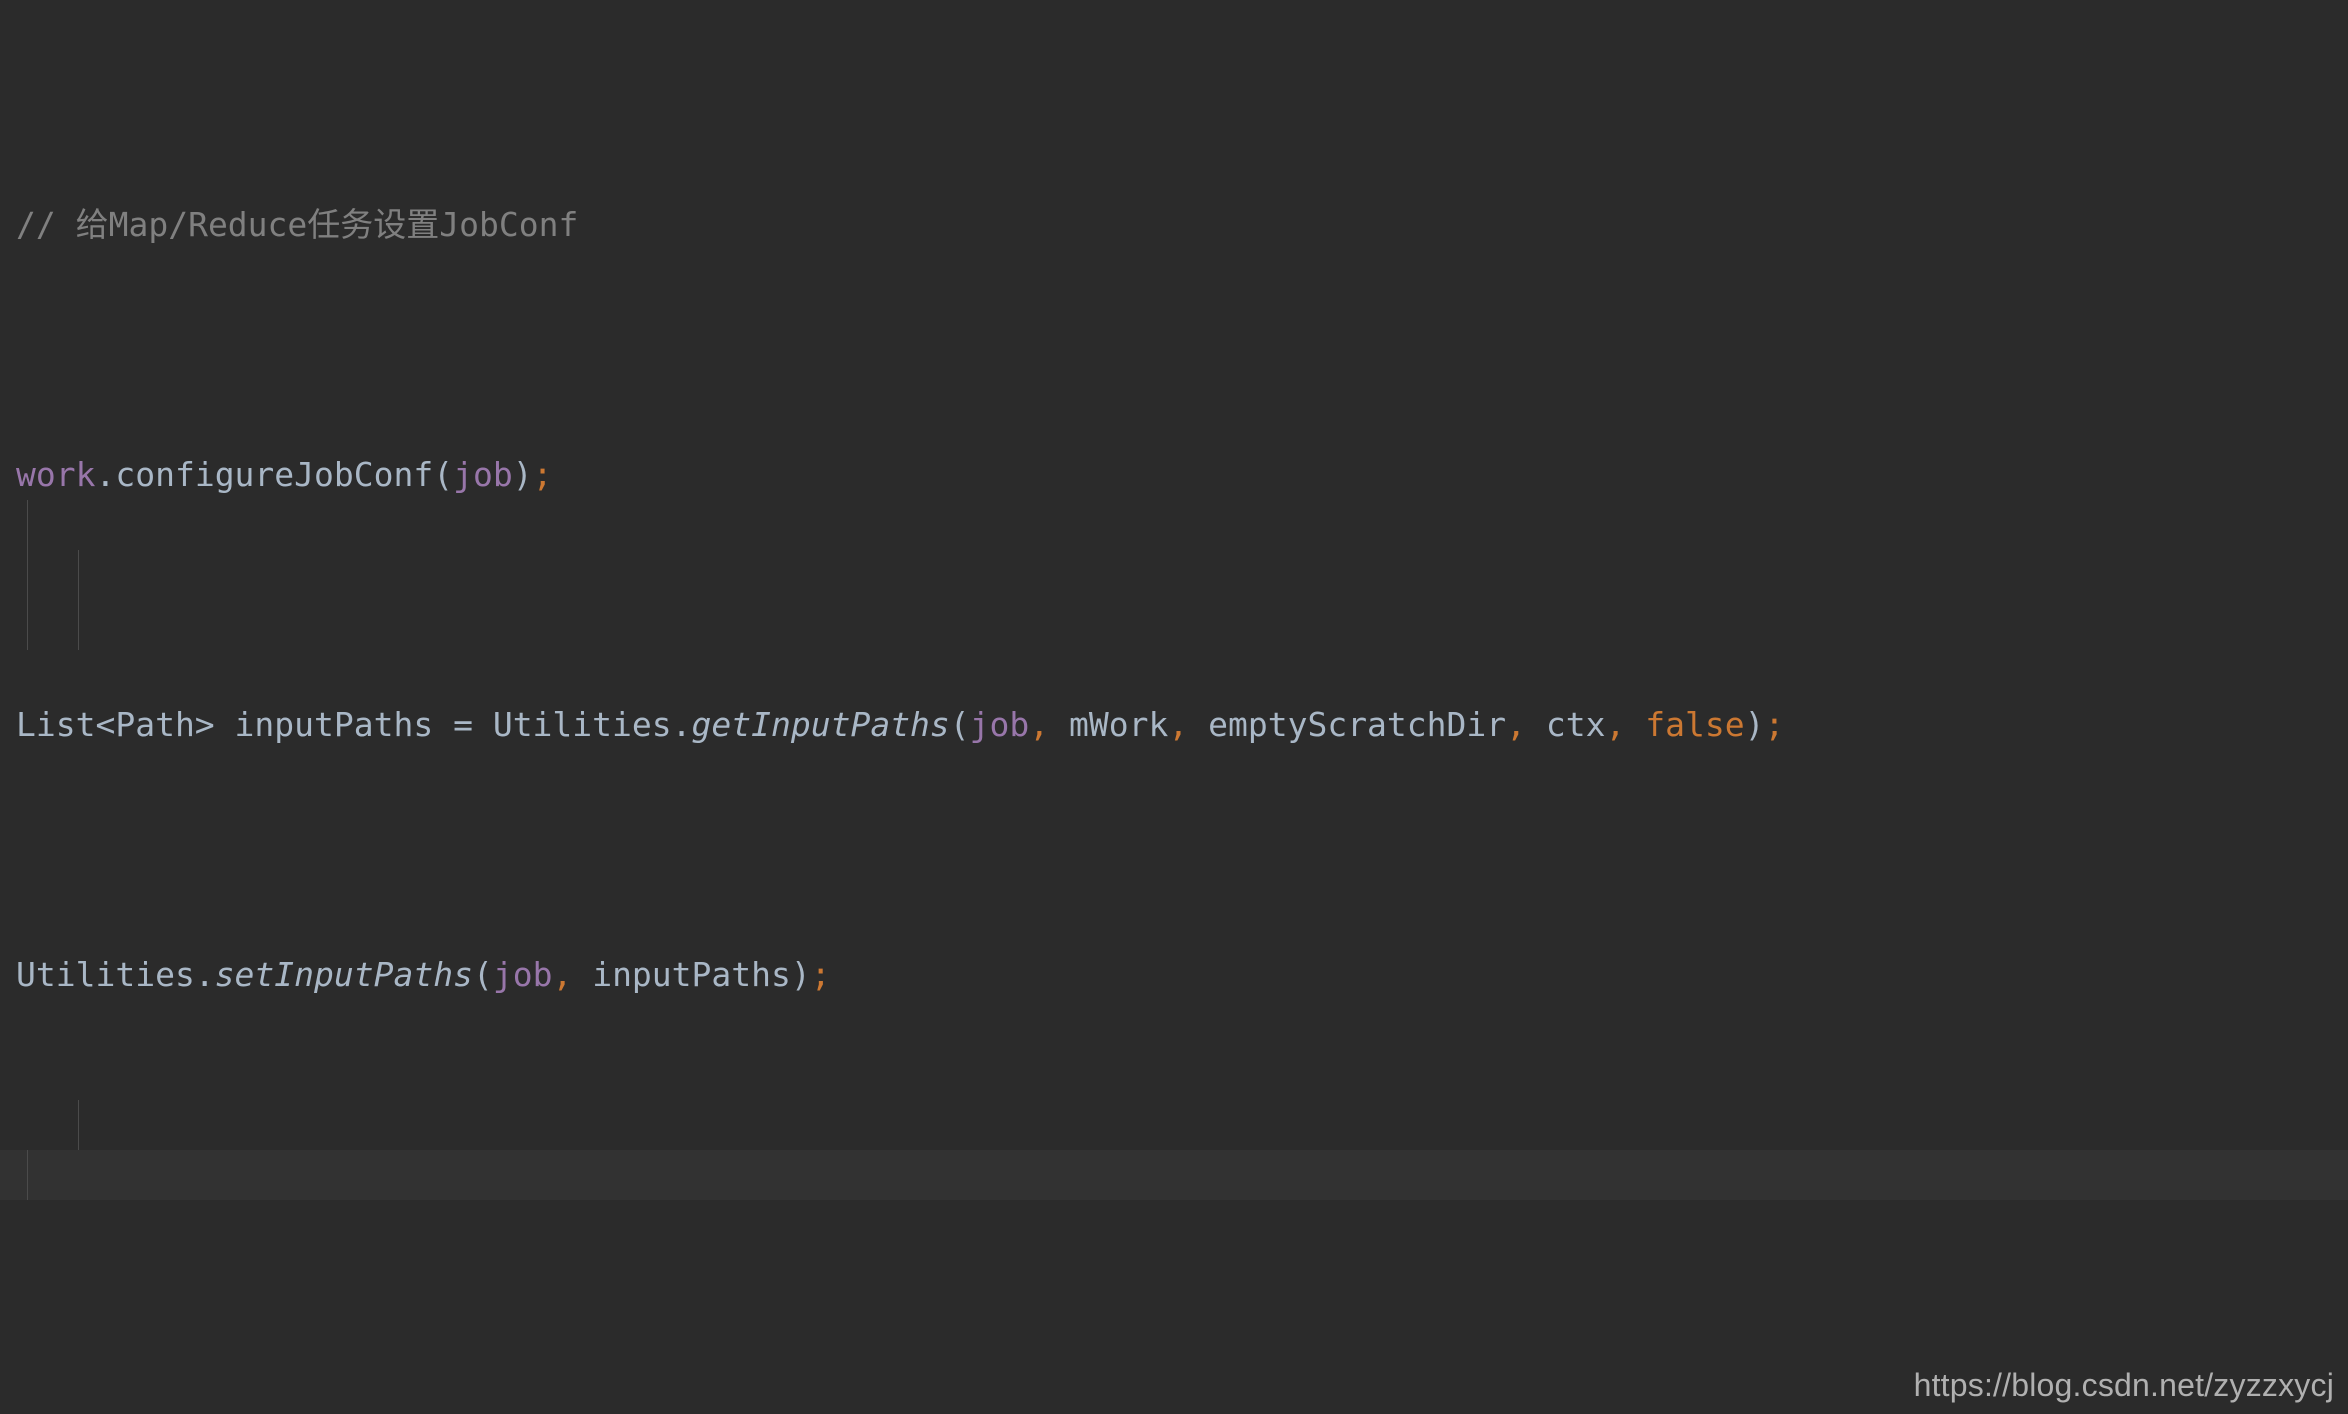  I want to click on field-token: work, so click(56, 474).